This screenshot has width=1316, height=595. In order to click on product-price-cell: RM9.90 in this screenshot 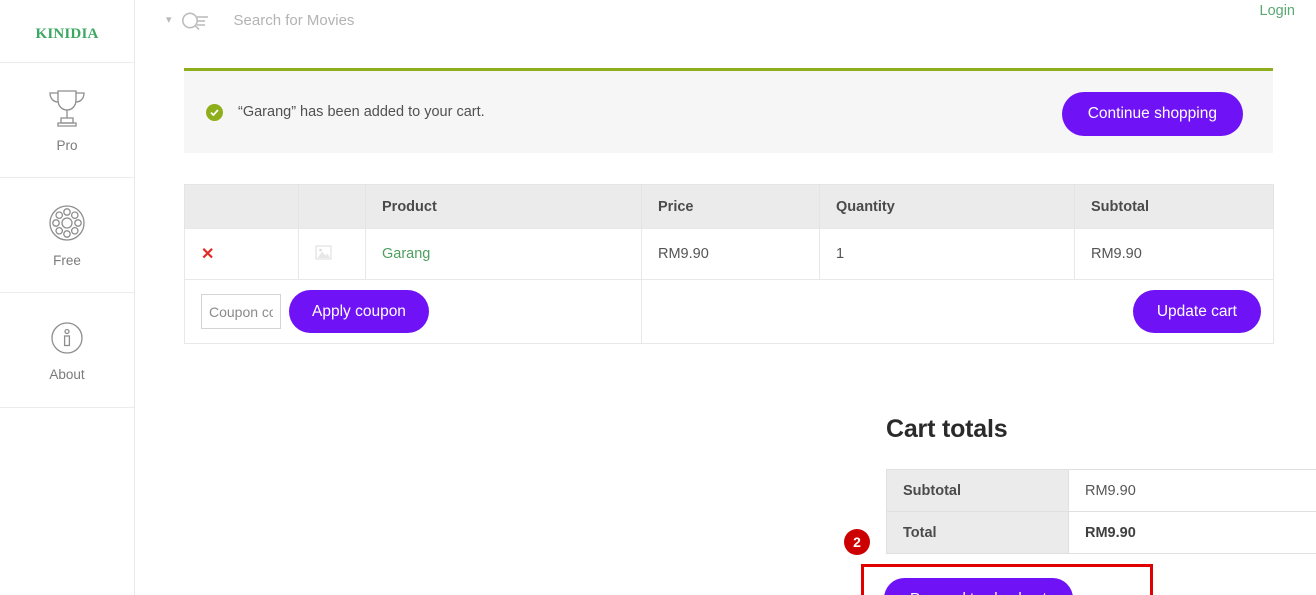, I will do `click(730, 254)`.